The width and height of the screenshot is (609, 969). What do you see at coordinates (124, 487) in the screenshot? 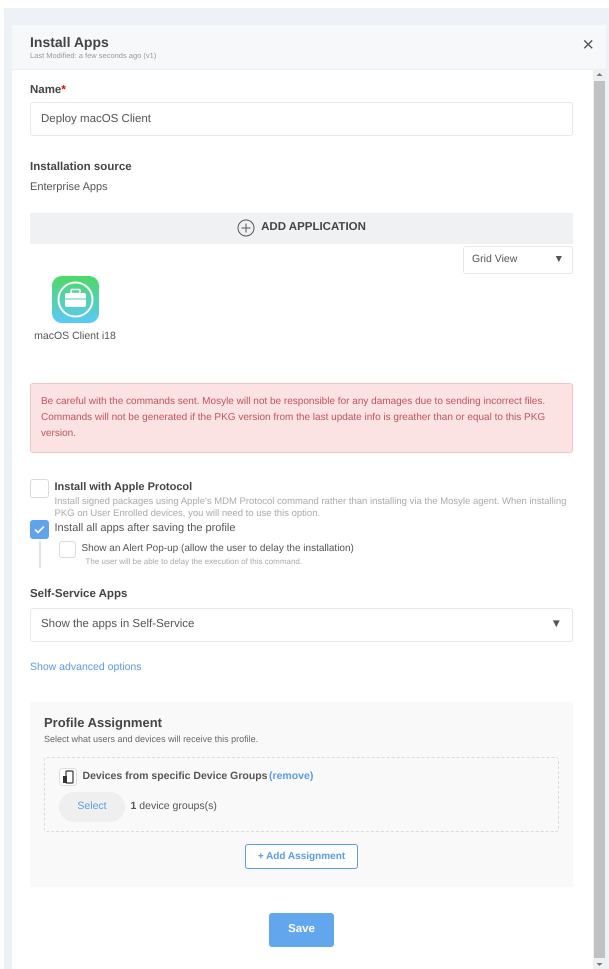
I see `option-label: Install with Apple Protocol` at bounding box center [124, 487].